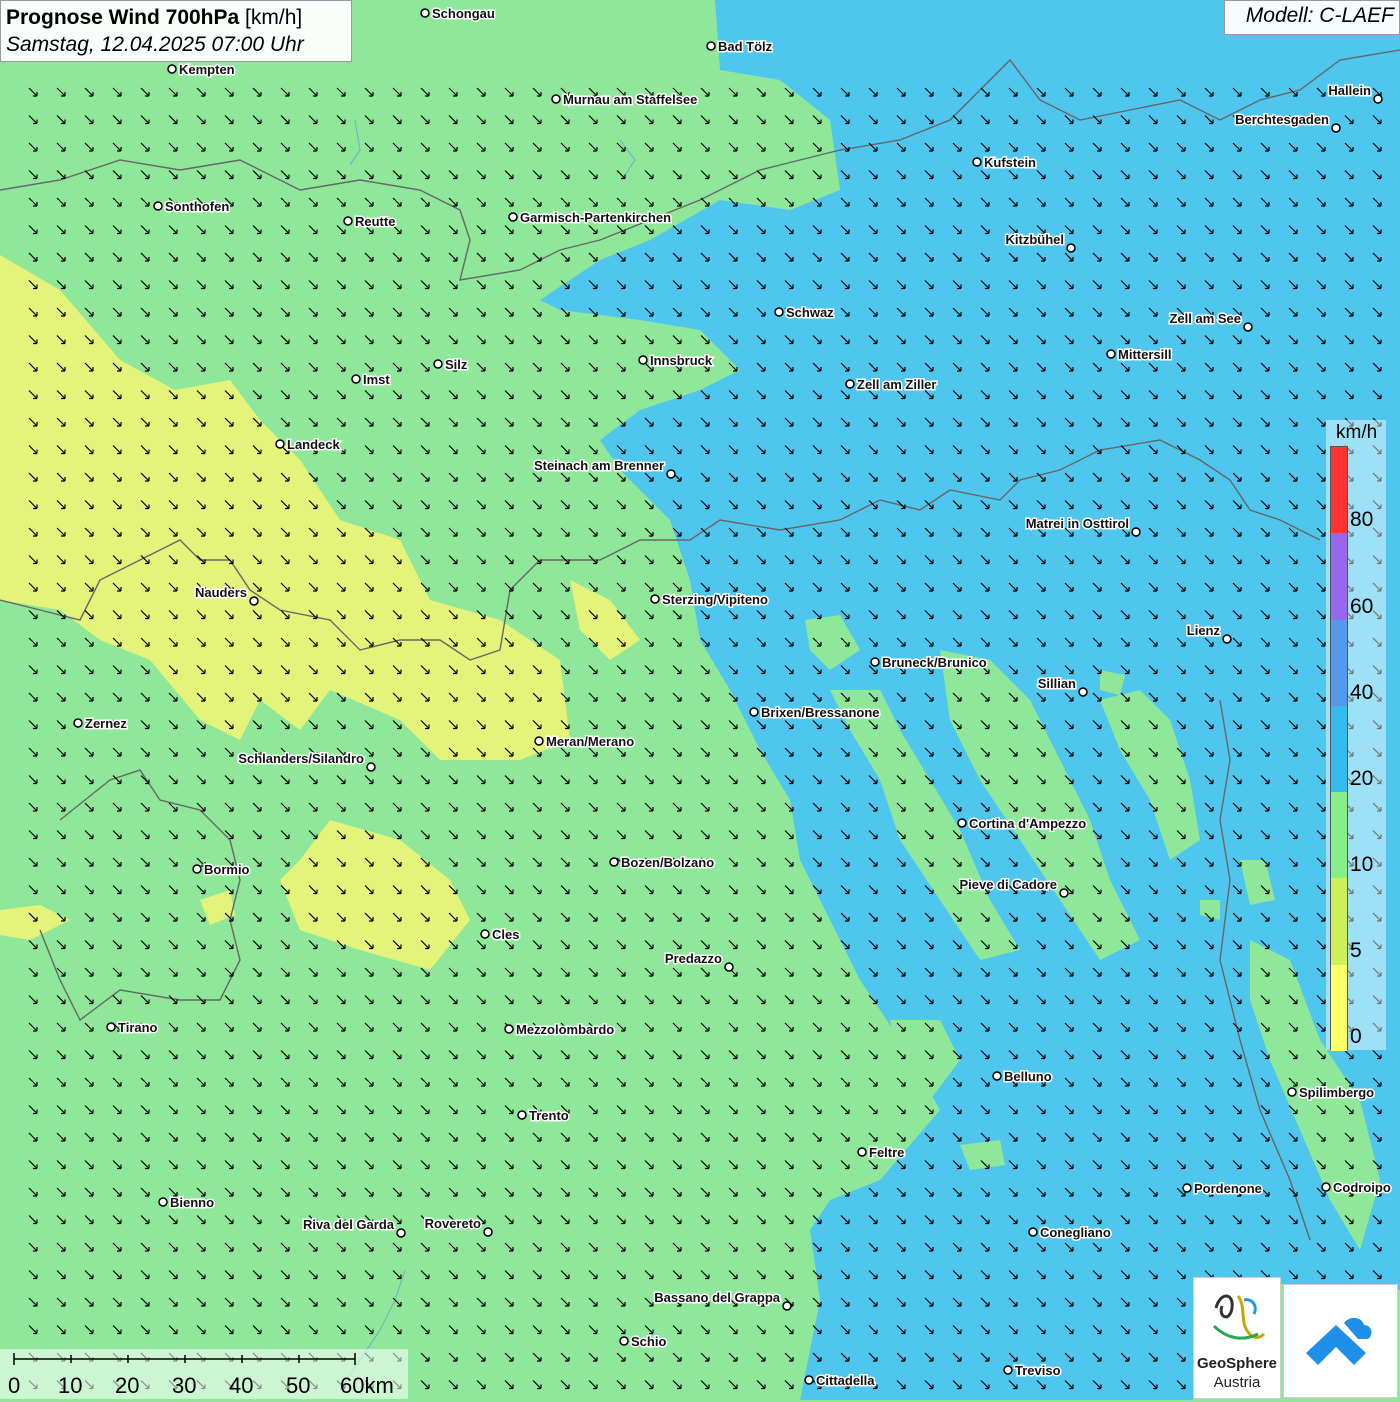  I want to click on city-marker: Garmisch-Partenkirchen, so click(590, 218).